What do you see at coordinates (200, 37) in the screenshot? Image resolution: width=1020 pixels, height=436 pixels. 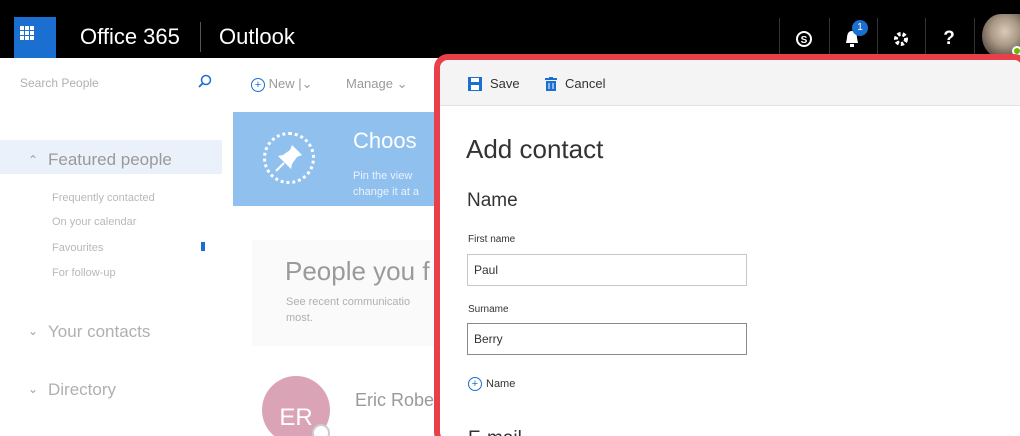 I see `header-divider` at bounding box center [200, 37].